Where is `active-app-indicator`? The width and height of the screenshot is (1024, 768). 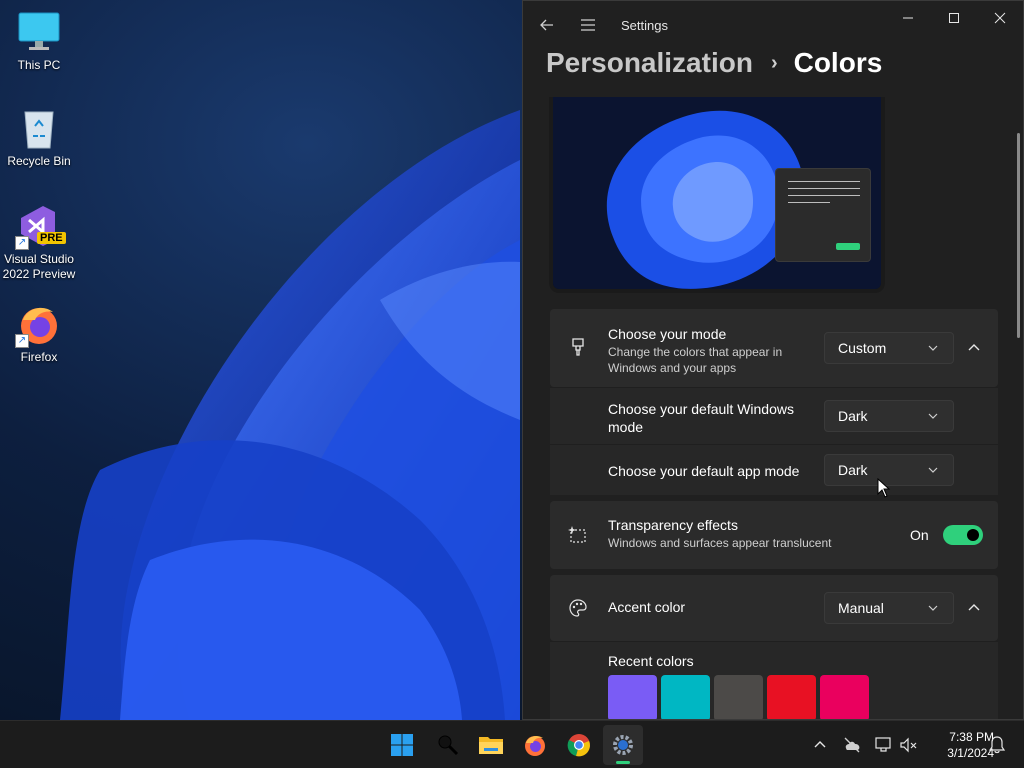 active-app-indicator is located at coordinates (623, 762).